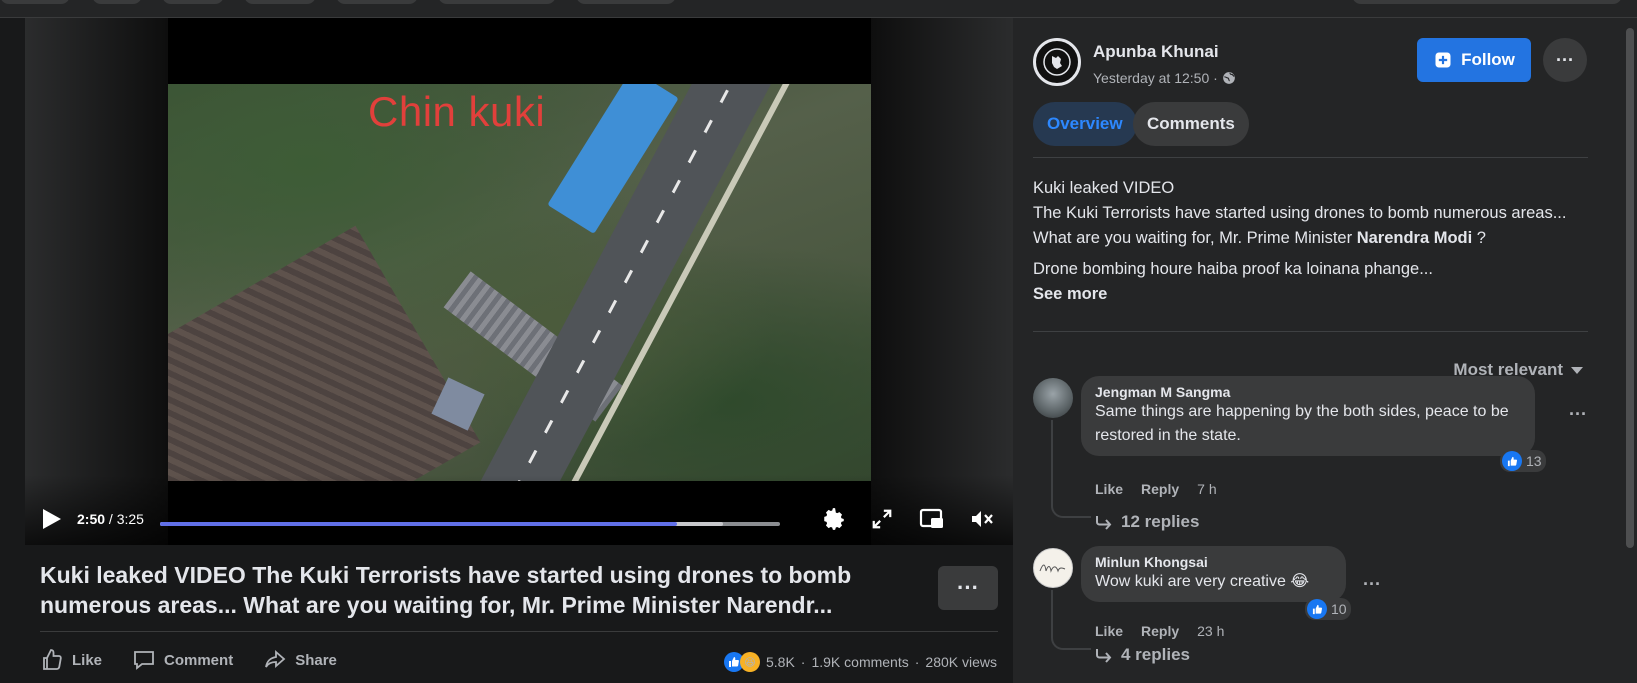 This screenshot has width=1637, height=683. What do you see at coordinates (1488, 59) in the screenshot?
I see `follow-label: Follow` at bounding box center [1488, 59].